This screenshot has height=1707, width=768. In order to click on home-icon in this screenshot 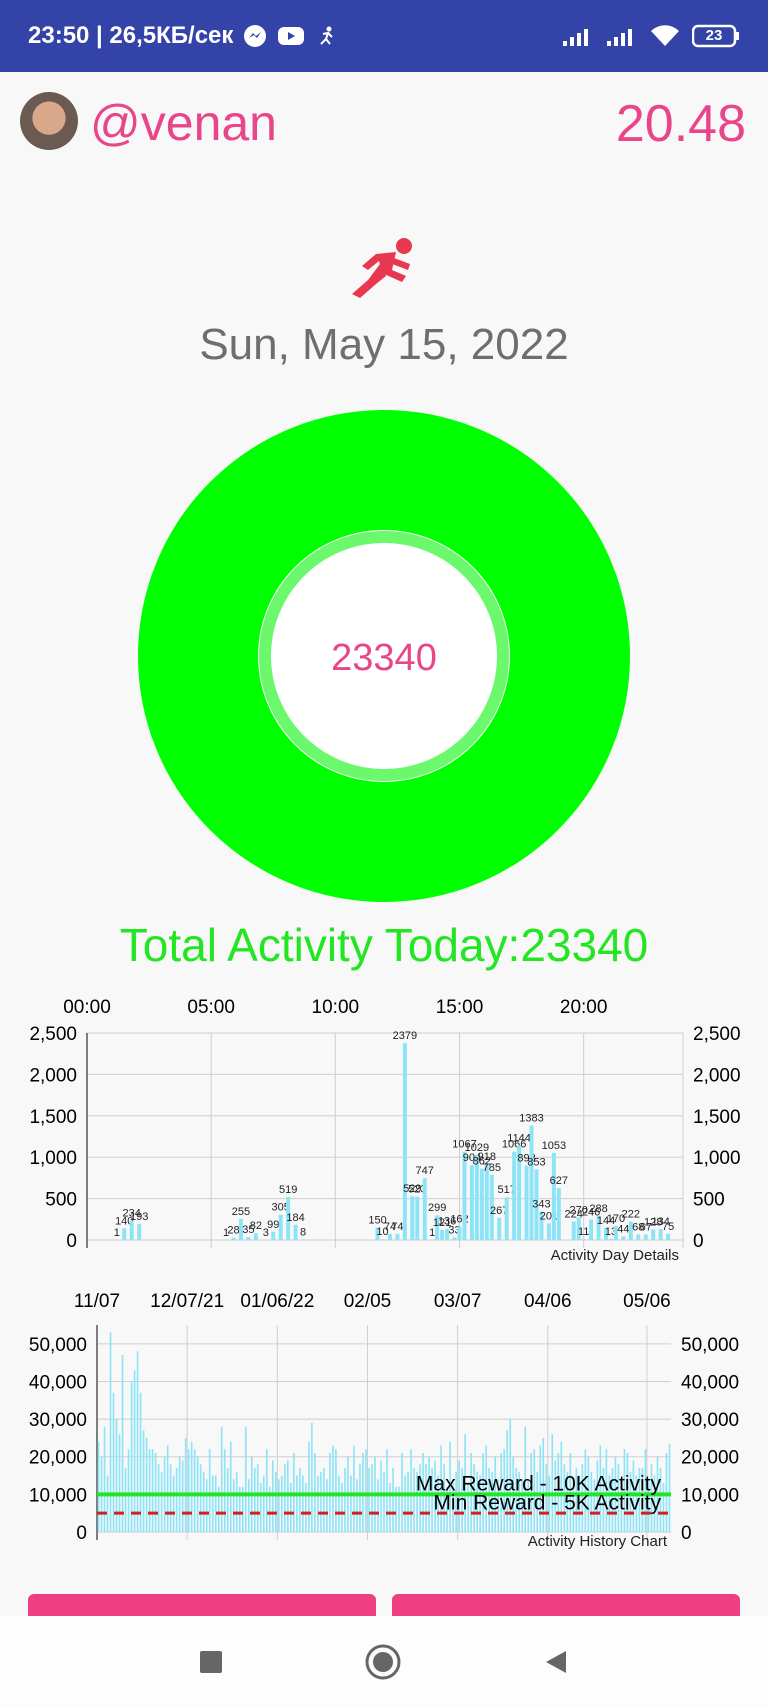, I will do `click(383, 1662)`.